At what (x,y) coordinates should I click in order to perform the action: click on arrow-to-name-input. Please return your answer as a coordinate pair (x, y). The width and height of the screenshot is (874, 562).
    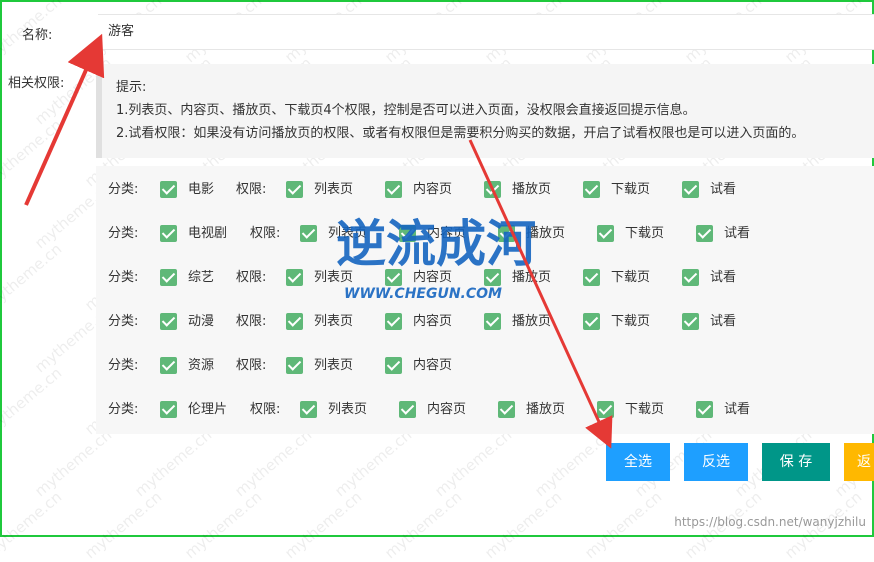
    Looking at the image, I should click on (64, 119).